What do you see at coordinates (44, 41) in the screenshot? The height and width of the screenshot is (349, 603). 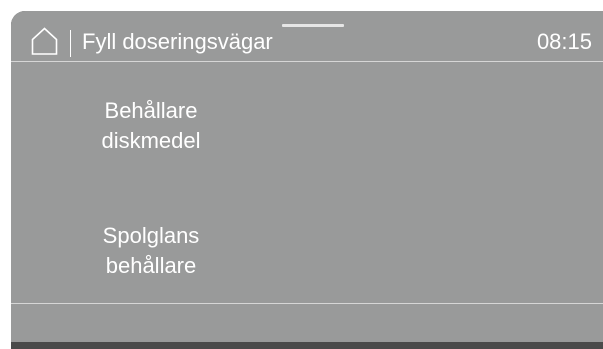 I see `home-icon` at bounding box center [44, 41].